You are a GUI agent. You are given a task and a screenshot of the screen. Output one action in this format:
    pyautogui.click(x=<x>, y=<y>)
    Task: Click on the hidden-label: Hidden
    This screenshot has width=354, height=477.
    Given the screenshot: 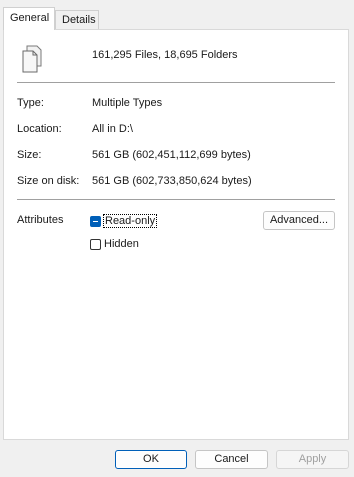 What is the action you would take?
    pyautogui.click(x=121, y=244)
    